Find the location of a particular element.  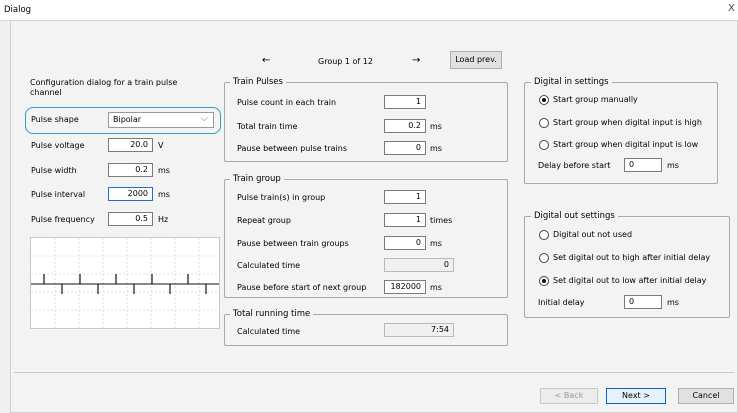

start-manual-radio is located at coordinates (544, 100).